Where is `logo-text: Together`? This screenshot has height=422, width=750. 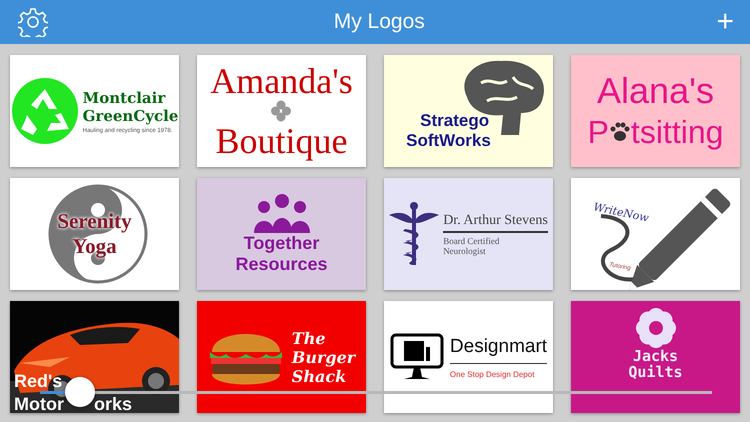 logo-text: Together is located at coordinates (282, 243).